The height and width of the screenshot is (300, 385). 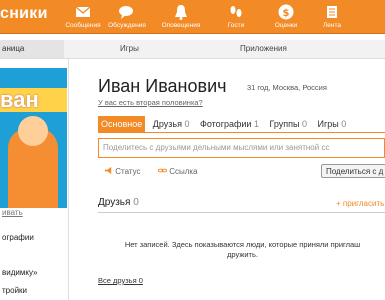 I want to click on tab-friends: Друзья 0, so click(x=171, y=124).